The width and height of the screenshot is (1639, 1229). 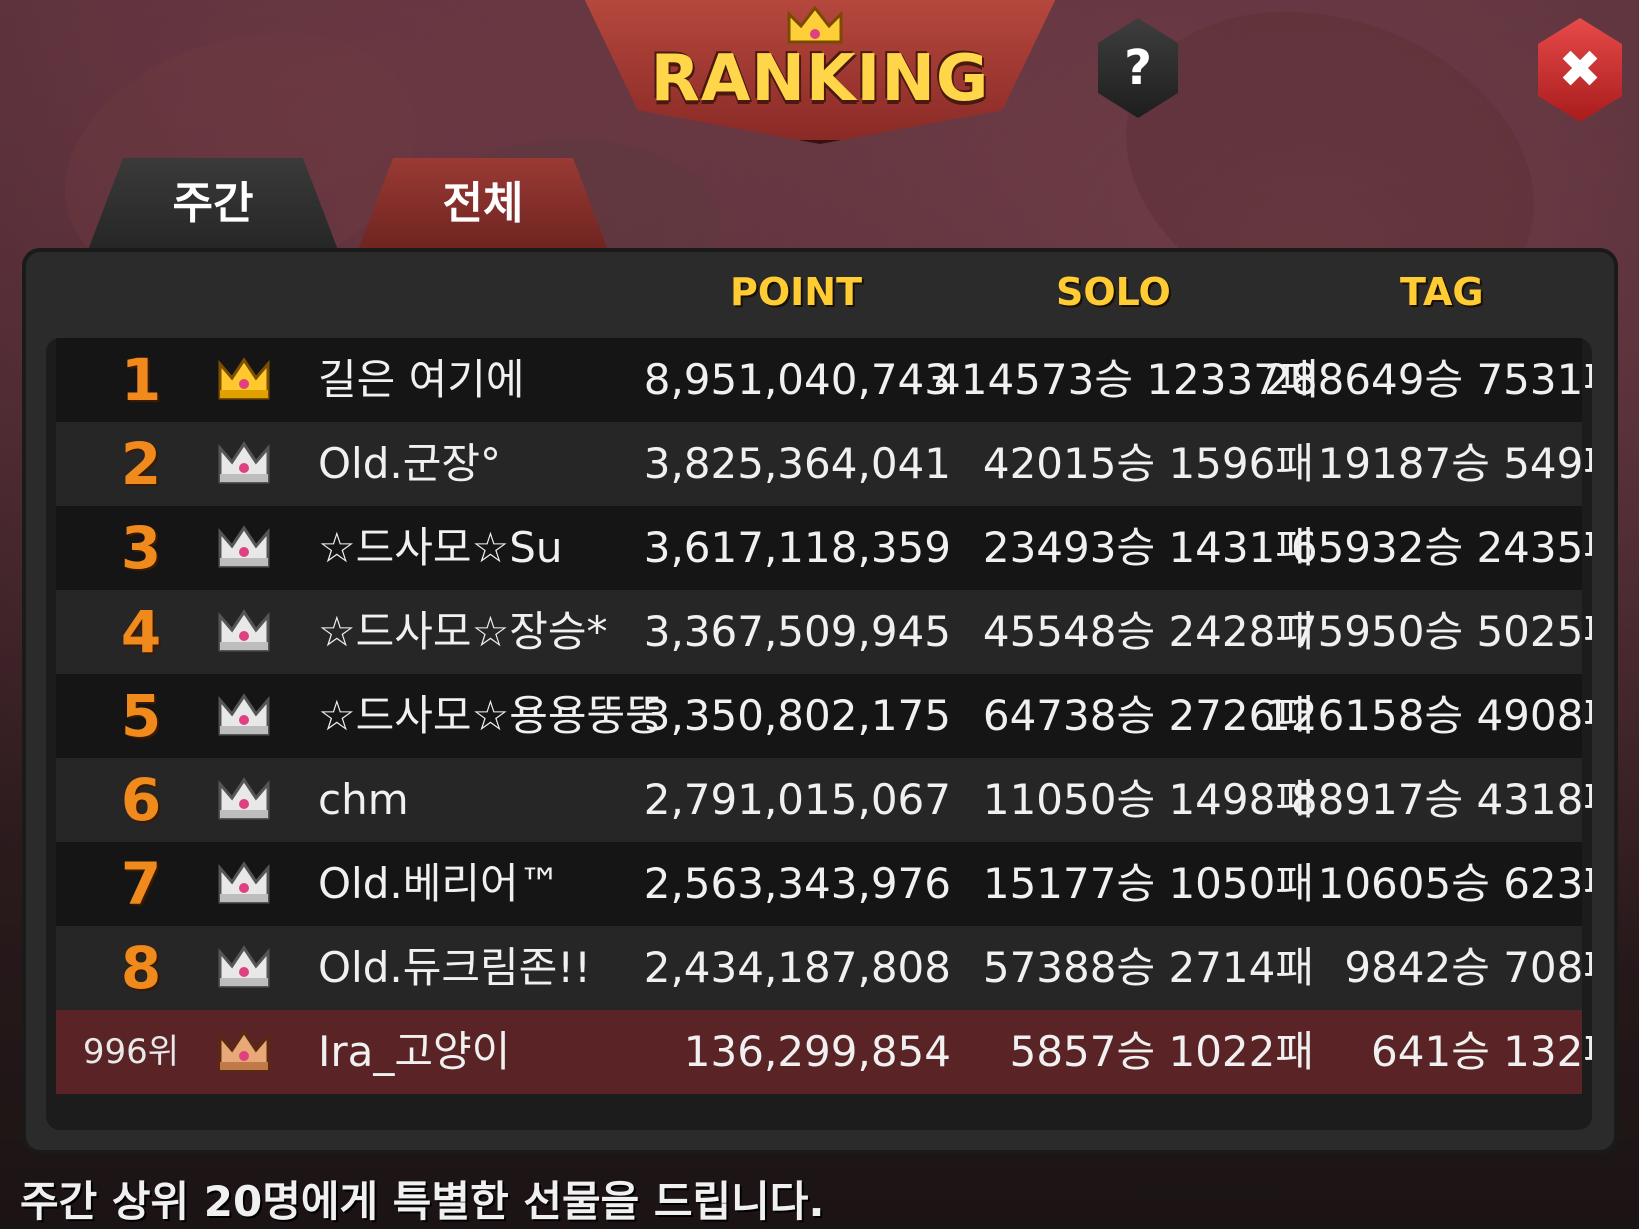 What do you see at coordinates (797, 547) in the screenshot?
I see `player-point: 3,617,118,359` at bounding box center [797, 547].